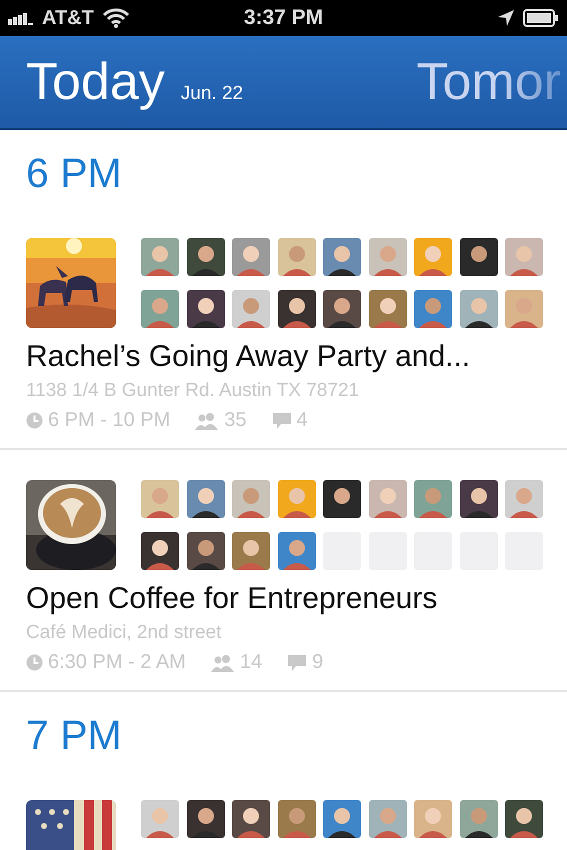 This screenshot has height=850, width=567. What do you see at coordinates (541, 18) in the screenshot?
I see `battery-icon` at bounding box center [541, 18].